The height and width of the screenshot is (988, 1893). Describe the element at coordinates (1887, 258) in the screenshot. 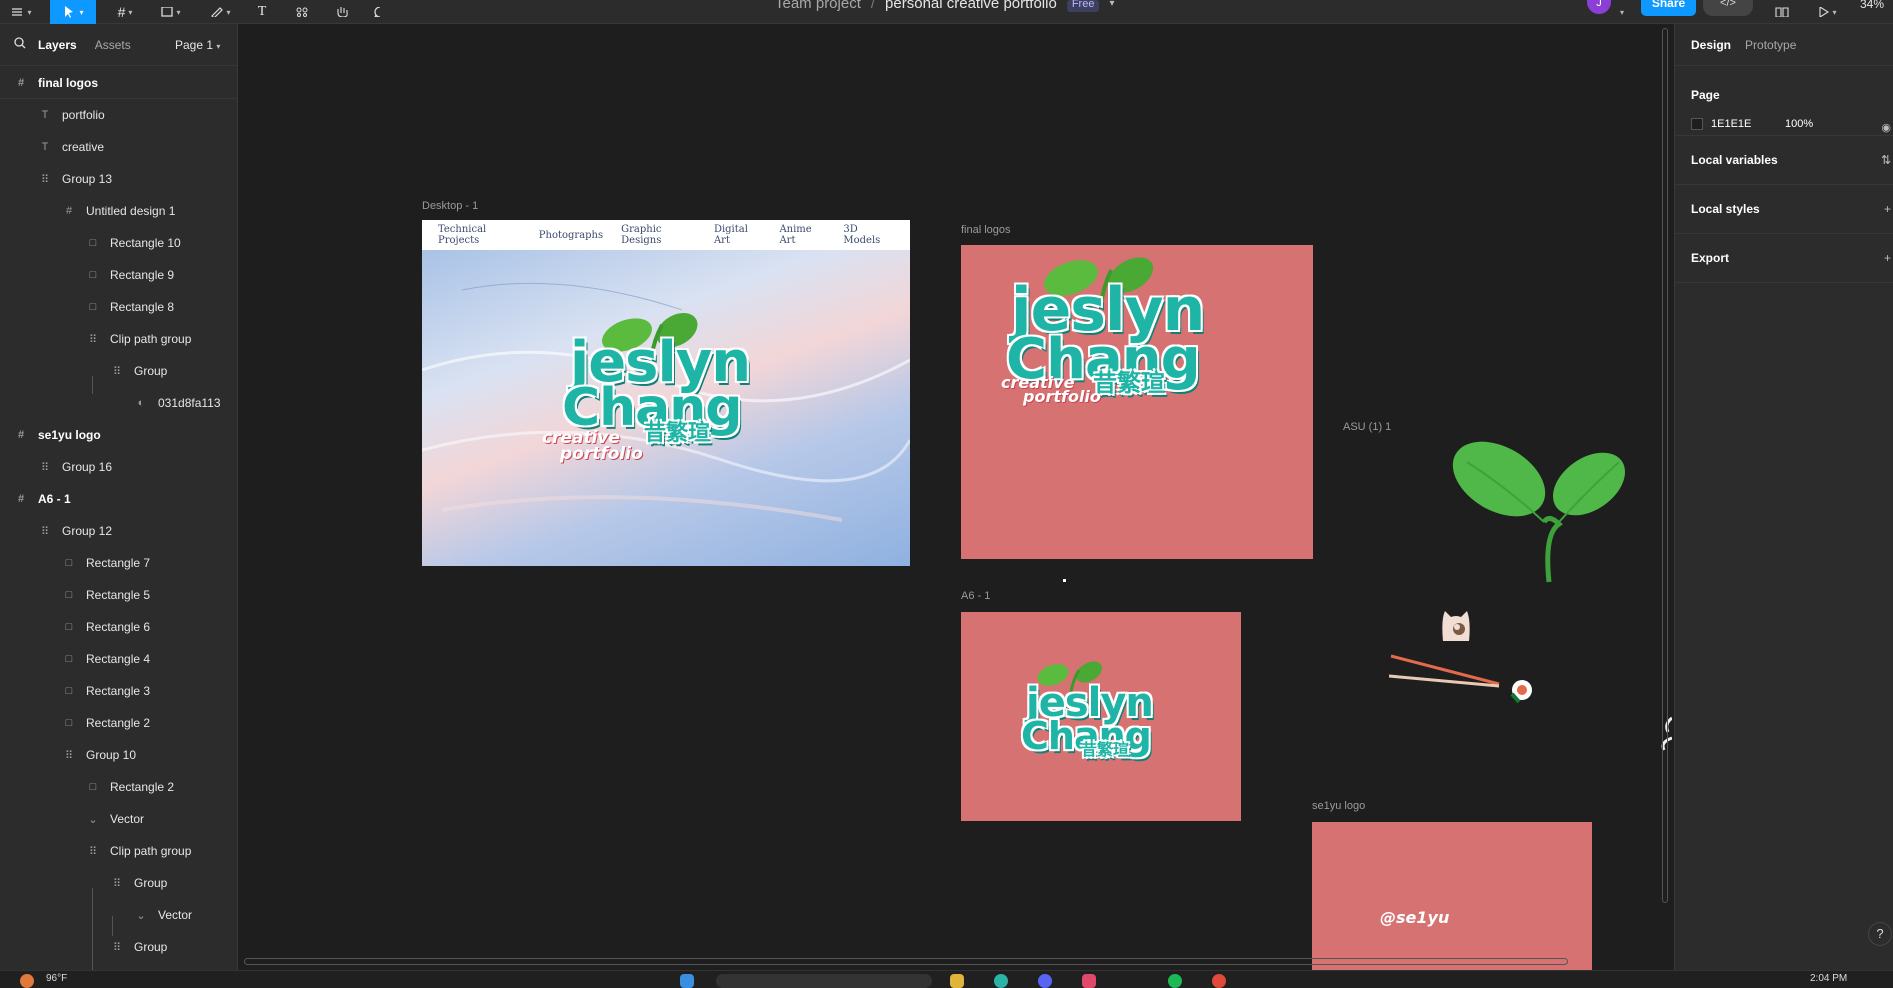

I see `add-export-icon: +` at that location.